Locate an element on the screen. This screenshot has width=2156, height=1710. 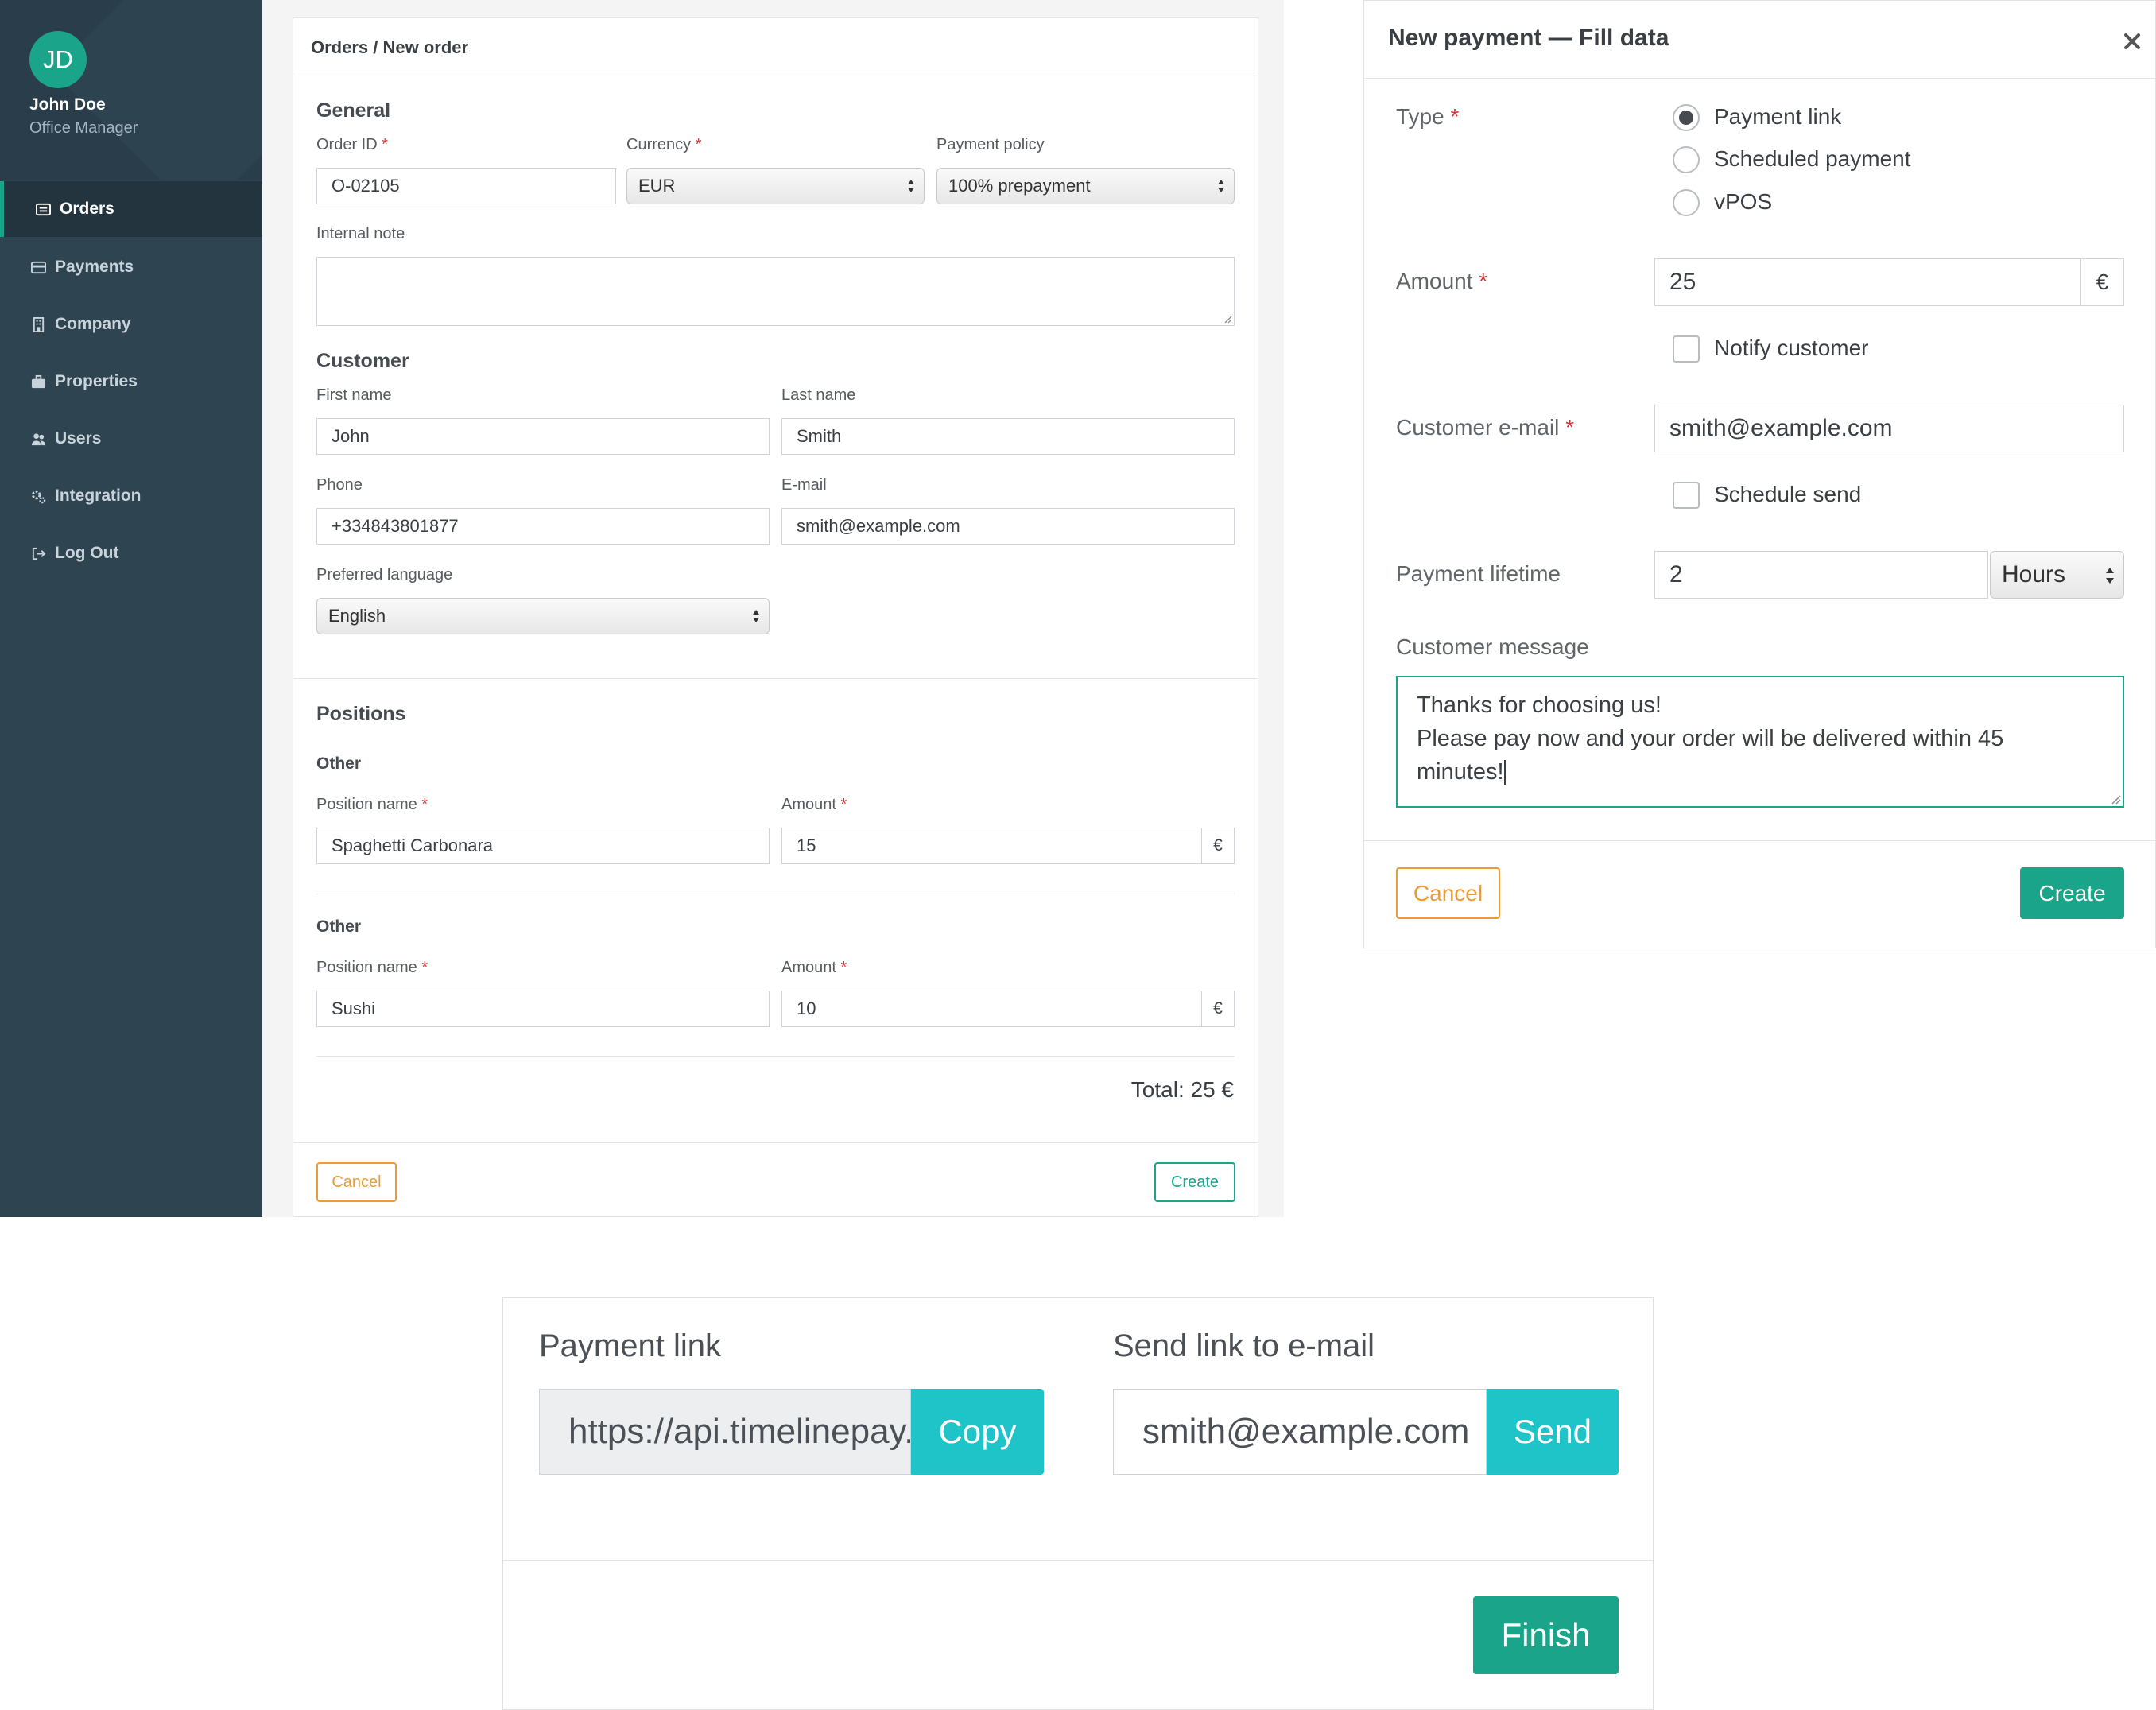
breadcrumb: Orders / New order is located at coordinates (390, 47).